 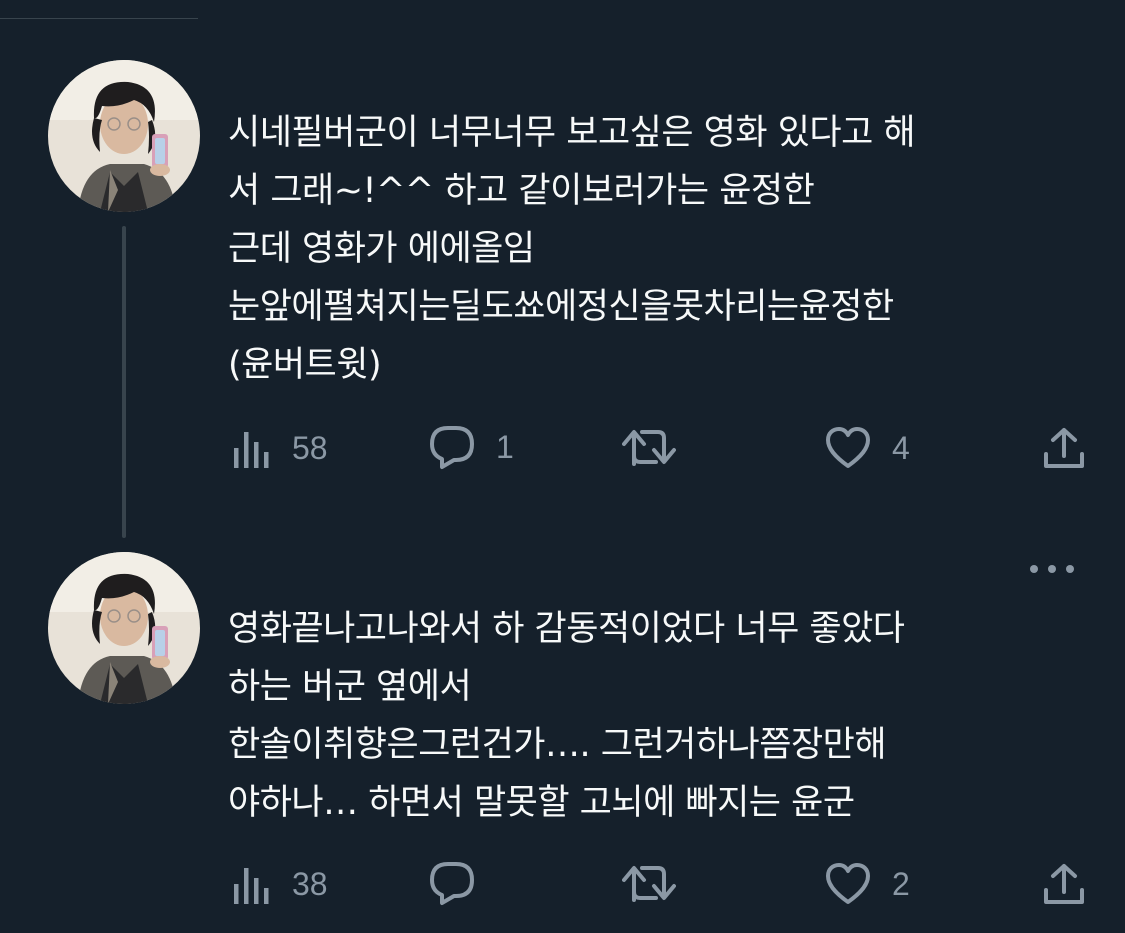 I want to click on views-count: 58, so click(x=310, y=447).